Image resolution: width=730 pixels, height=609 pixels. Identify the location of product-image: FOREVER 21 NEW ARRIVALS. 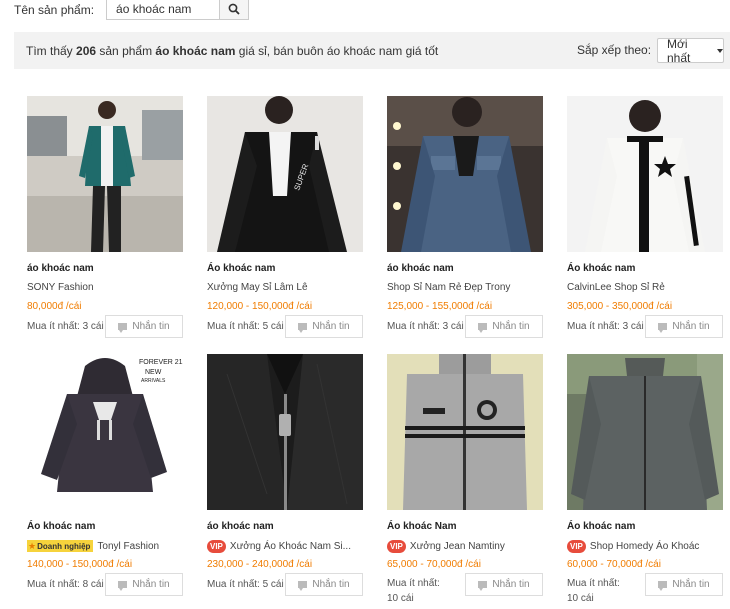
(105, 432).